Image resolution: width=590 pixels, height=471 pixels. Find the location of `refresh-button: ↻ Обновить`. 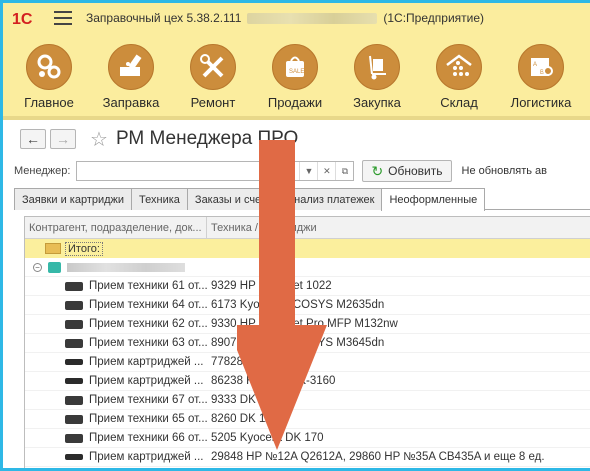

refresh-button: ↻ Обновить is located at coordinates (407, 171).